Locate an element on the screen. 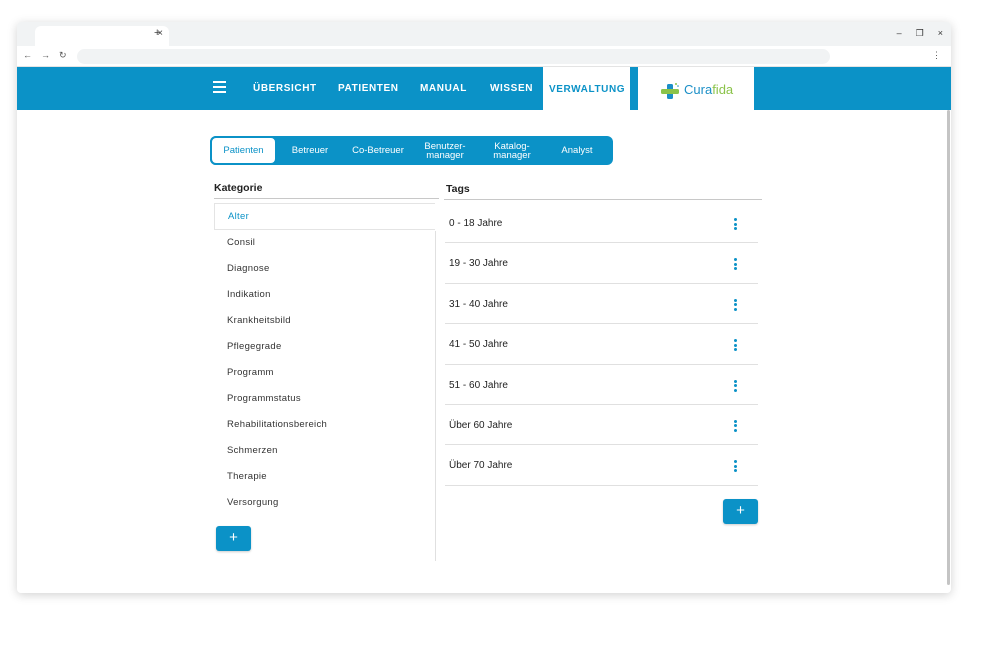  kategorie-item-schmerzen: Schmerzen is located at coordinates (324, 451).